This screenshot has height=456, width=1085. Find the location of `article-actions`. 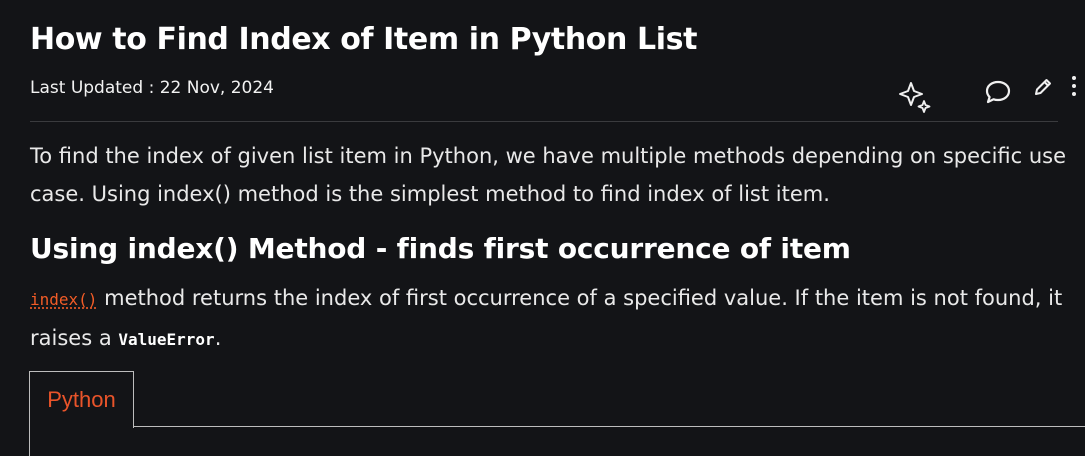

article-actions is located at coordinates (978, 92).